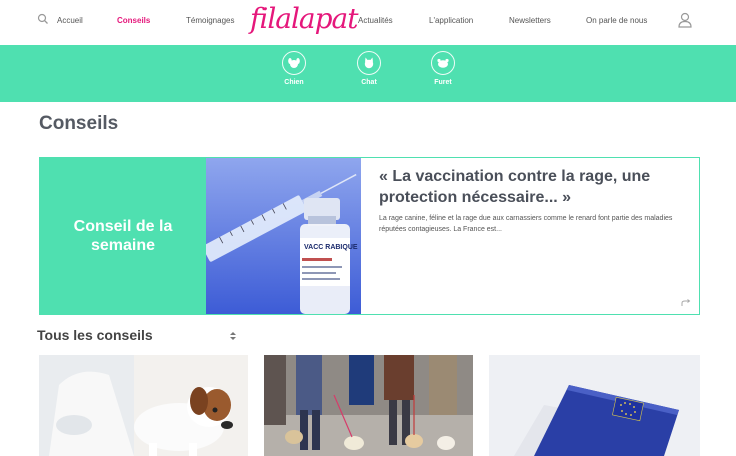  I want to click on nav-on-parle-de-nous: On parle de nous, so click(616, 20).